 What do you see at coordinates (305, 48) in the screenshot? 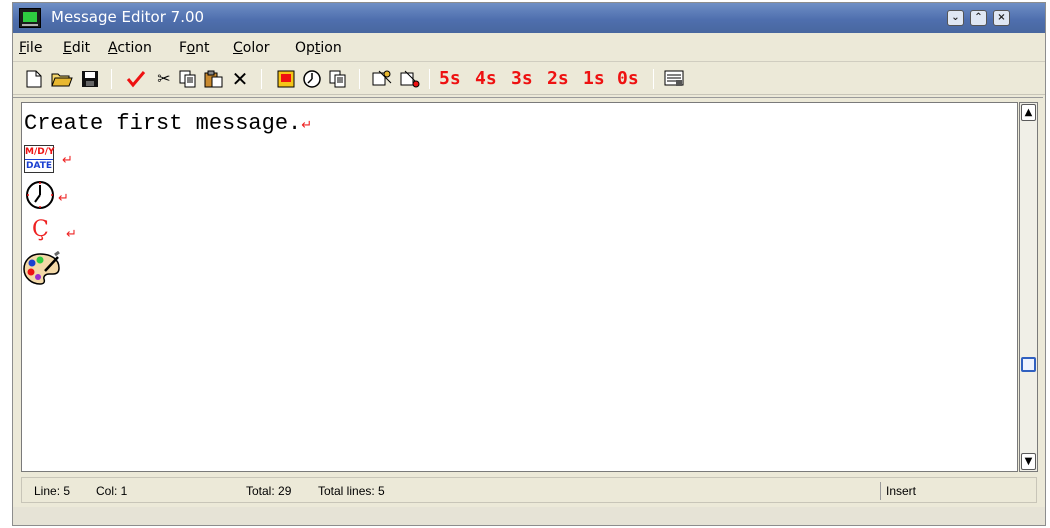
I see `menu-option-pre: Op` at bounding box center [305, 48].